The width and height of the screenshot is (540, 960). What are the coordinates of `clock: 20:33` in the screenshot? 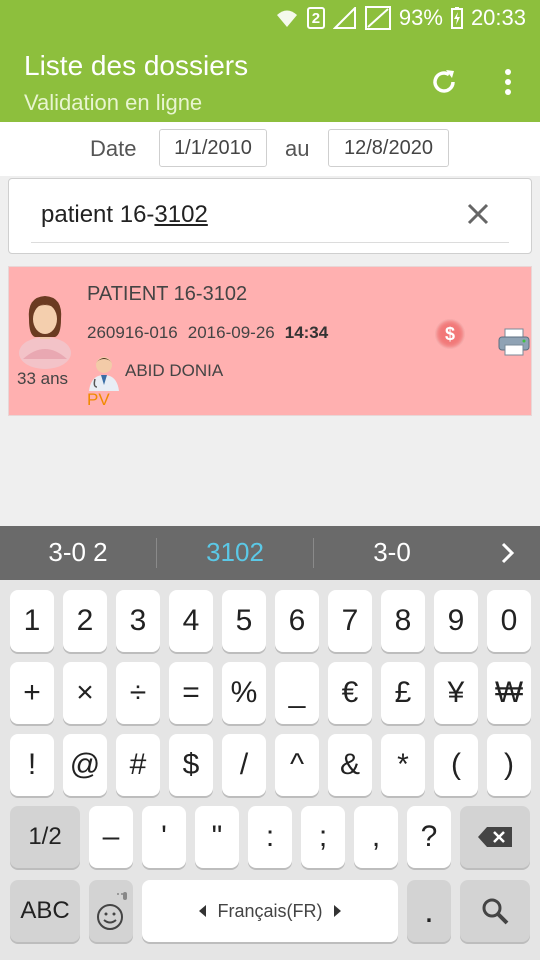 It's located at (498, 17).